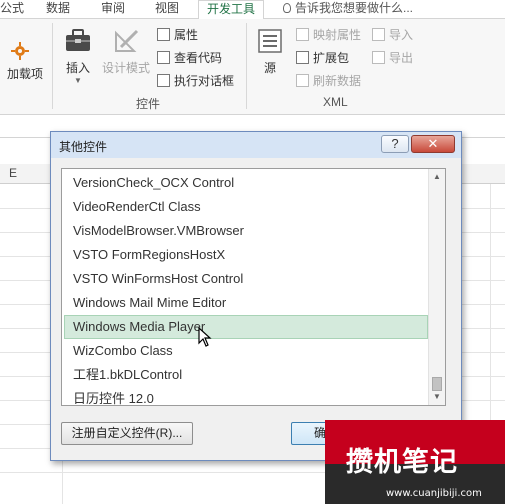  What do you see at coordinates (433, 144) in the screenshot?
I see `close-button: ✕` at bounding box center [433, 144].